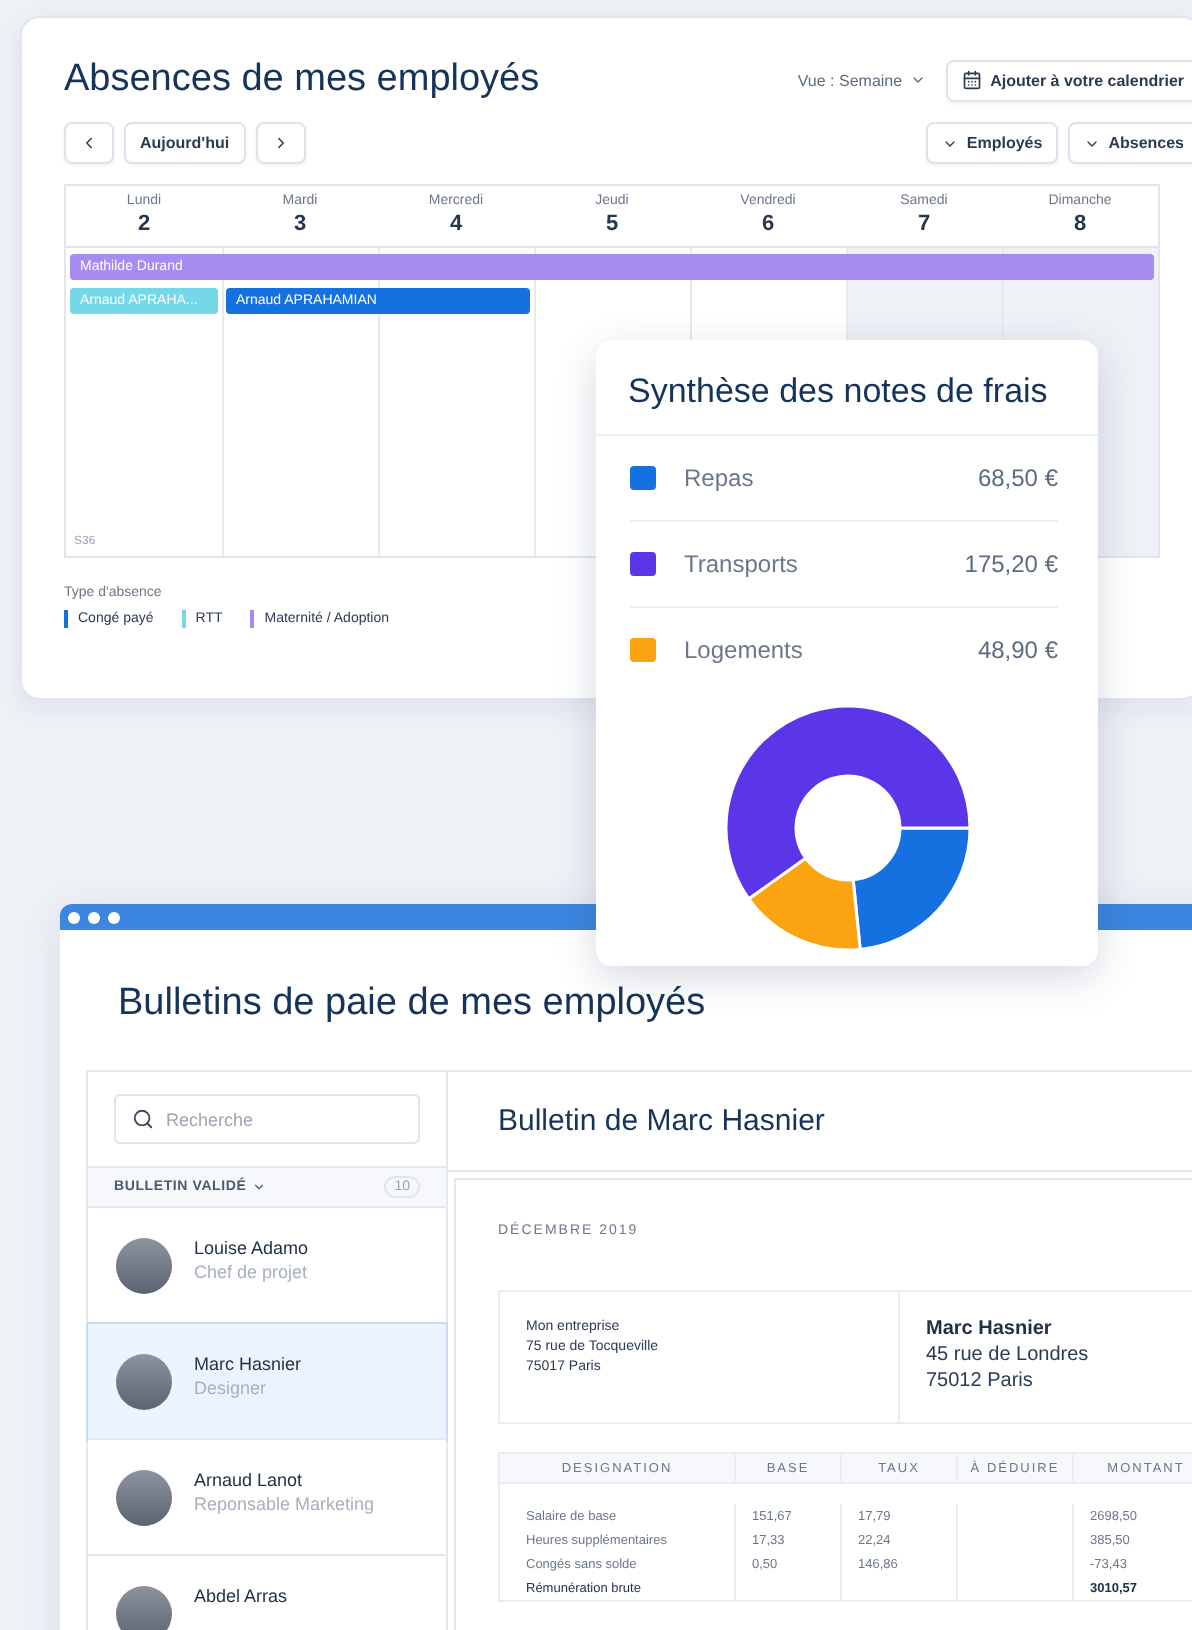 Image resolution: width=1192 pixels, height=1630 pixels. I want to click on employee-role: Designer, so click(231, 1388).